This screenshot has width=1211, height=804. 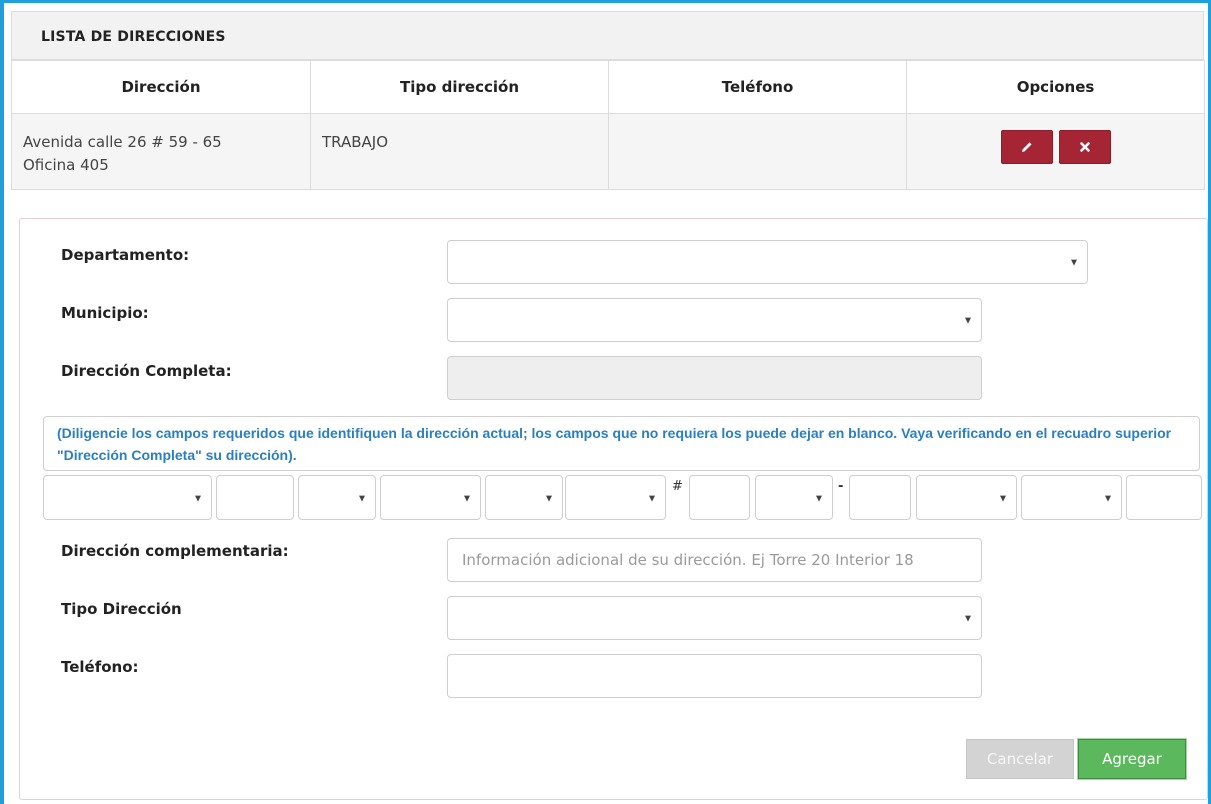 I want to click on dash-symbol: -, so click(x=841, y=486).